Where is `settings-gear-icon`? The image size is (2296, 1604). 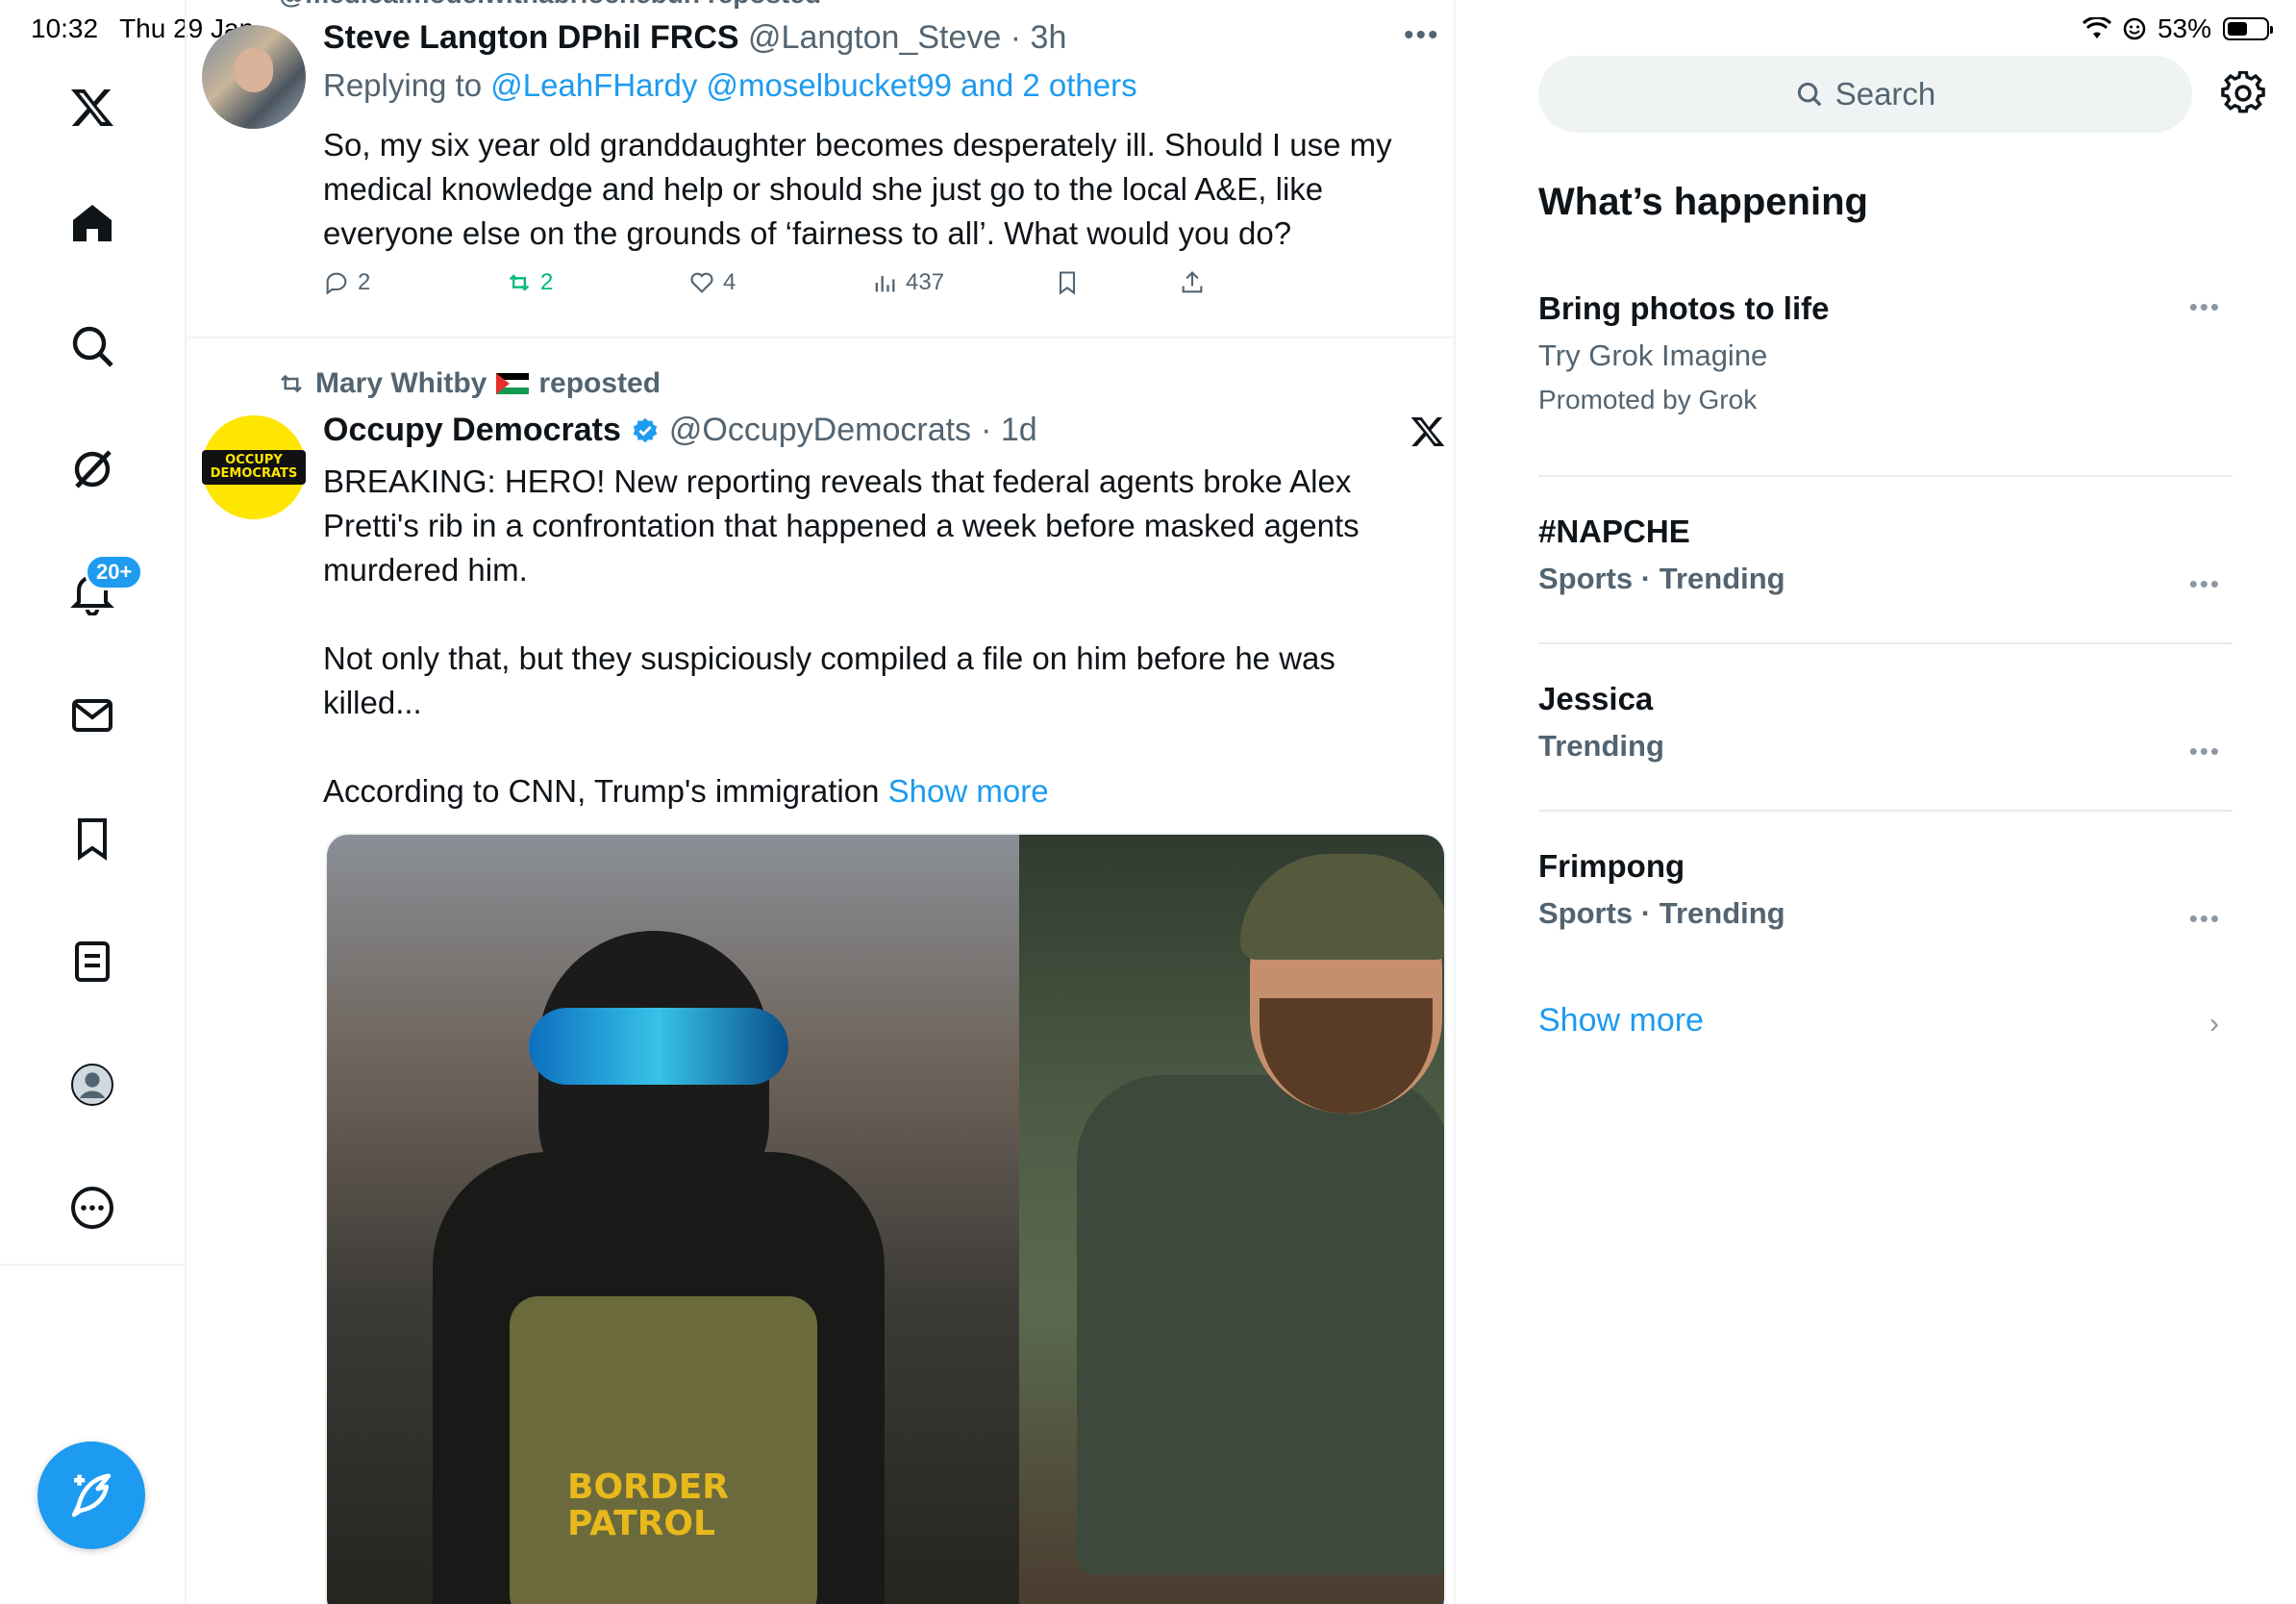
settings-gear-icon is located at coordinates (2243, 93).